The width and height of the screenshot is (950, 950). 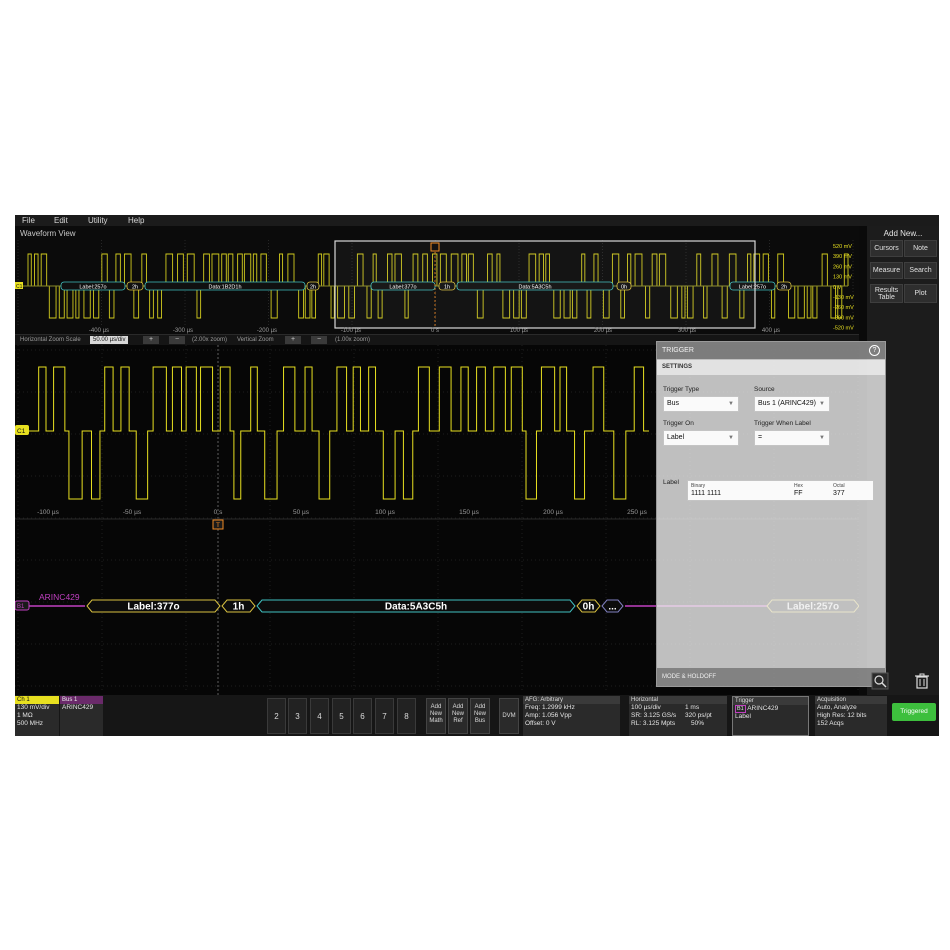 What do you see at coordinates (177, 340) in the screenshot?
I see `h-zoom-minus-button: −` at bounding box center [177, 340].